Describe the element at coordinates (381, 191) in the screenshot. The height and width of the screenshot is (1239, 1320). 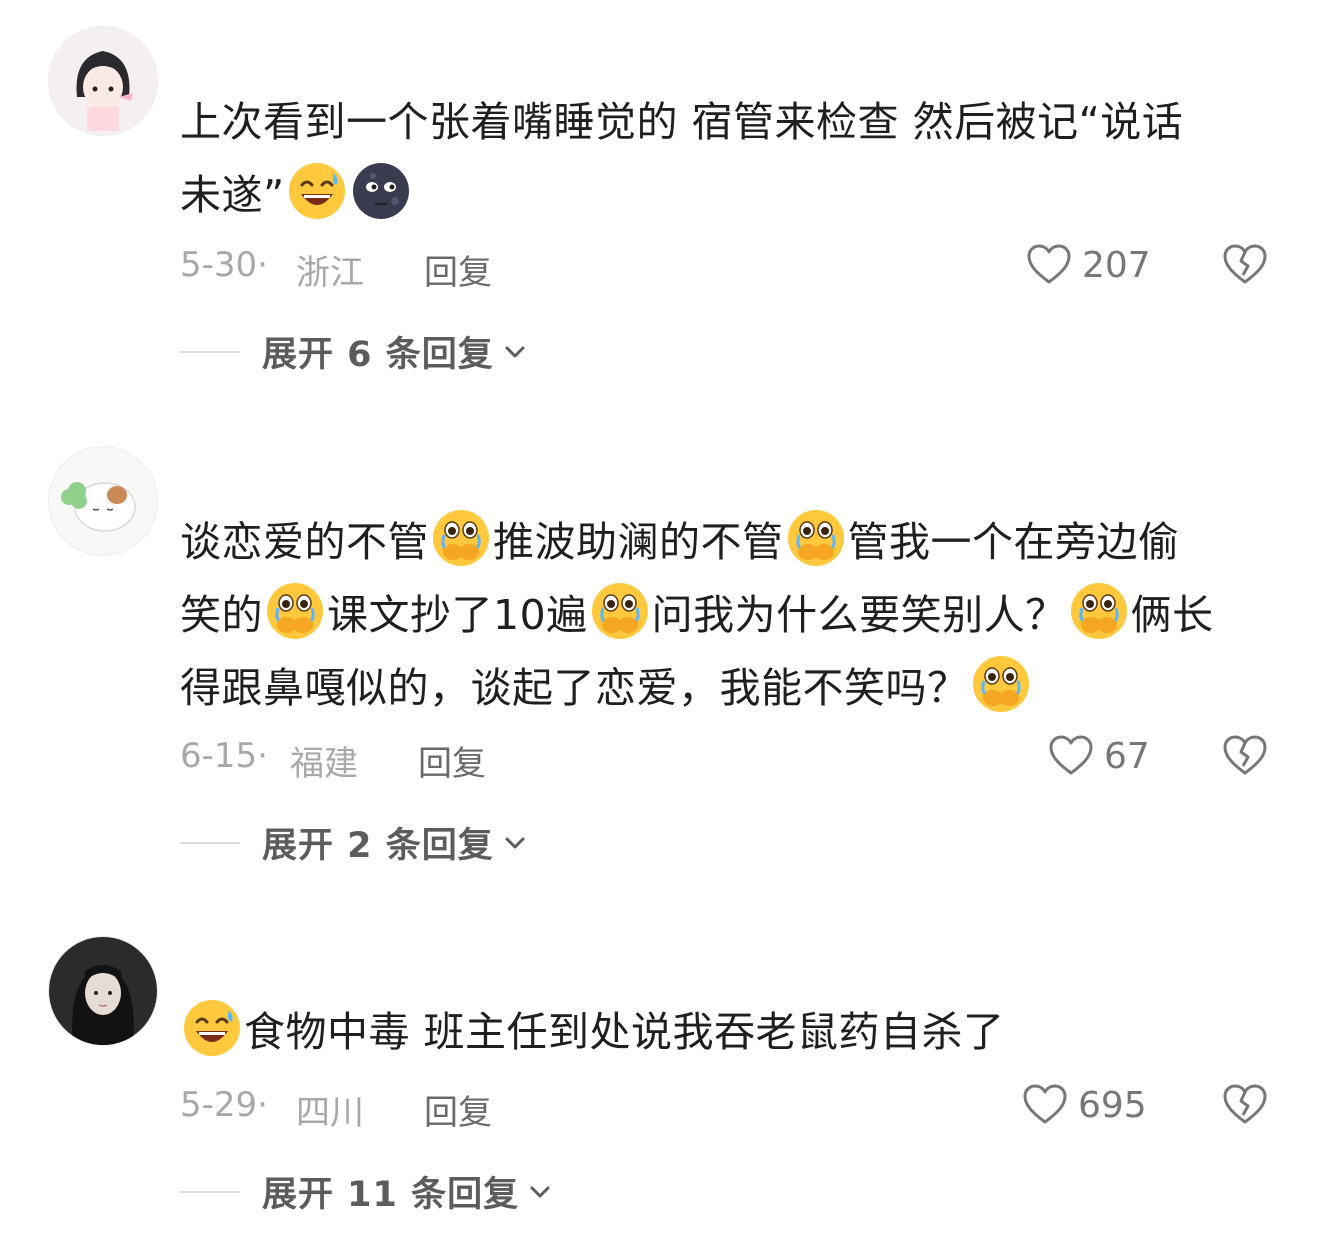
I see `new-moon-face-emoji-icon` at that location.